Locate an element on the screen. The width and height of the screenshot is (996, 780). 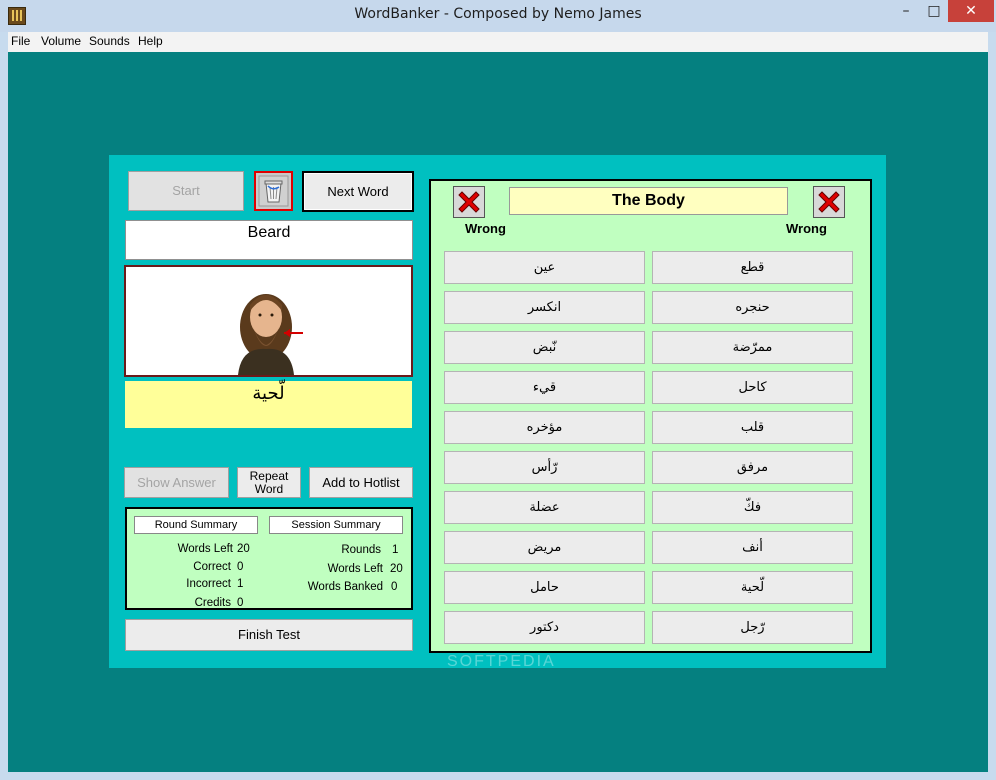
answer-right-1: قطع is located at coordinates (752, 267).